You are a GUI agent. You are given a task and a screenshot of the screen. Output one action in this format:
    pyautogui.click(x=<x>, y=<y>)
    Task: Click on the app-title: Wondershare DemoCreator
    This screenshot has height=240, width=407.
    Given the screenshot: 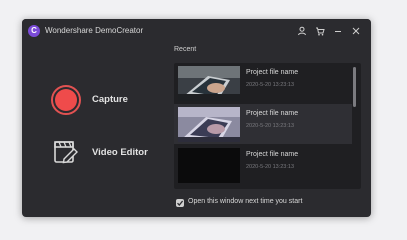 What is the action you would take?
    pyautogui.click(x=94, y=30)
    